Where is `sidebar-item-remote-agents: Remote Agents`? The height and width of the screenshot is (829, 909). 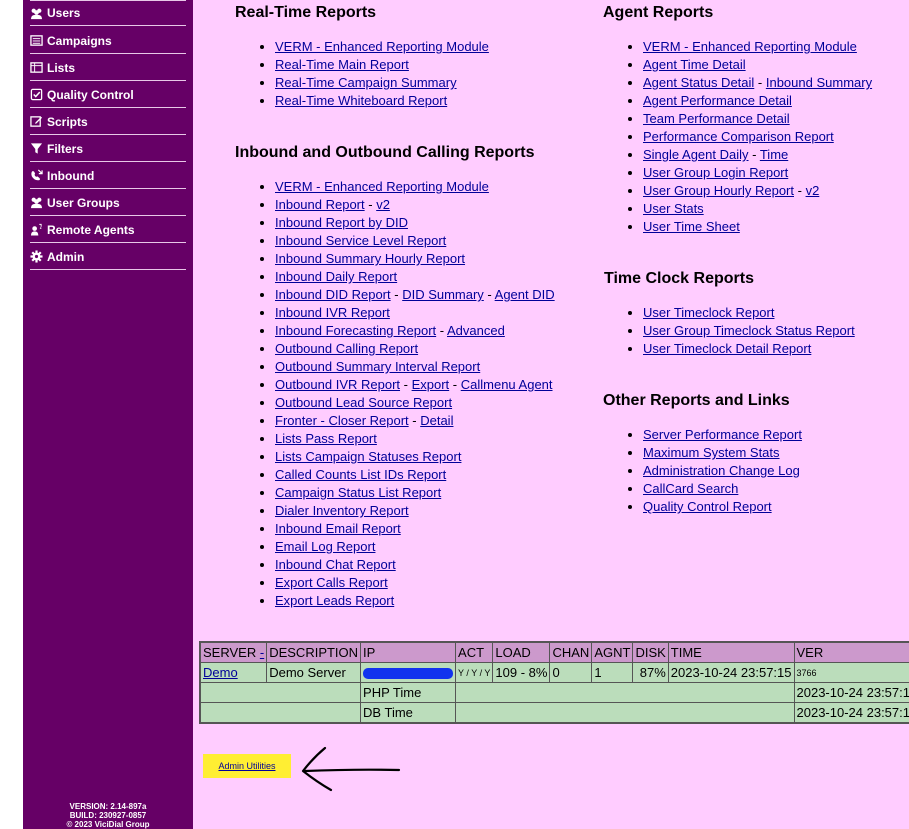 sidebar-item-remote-agents: Remote Agents is located at coordinates (108, 230).